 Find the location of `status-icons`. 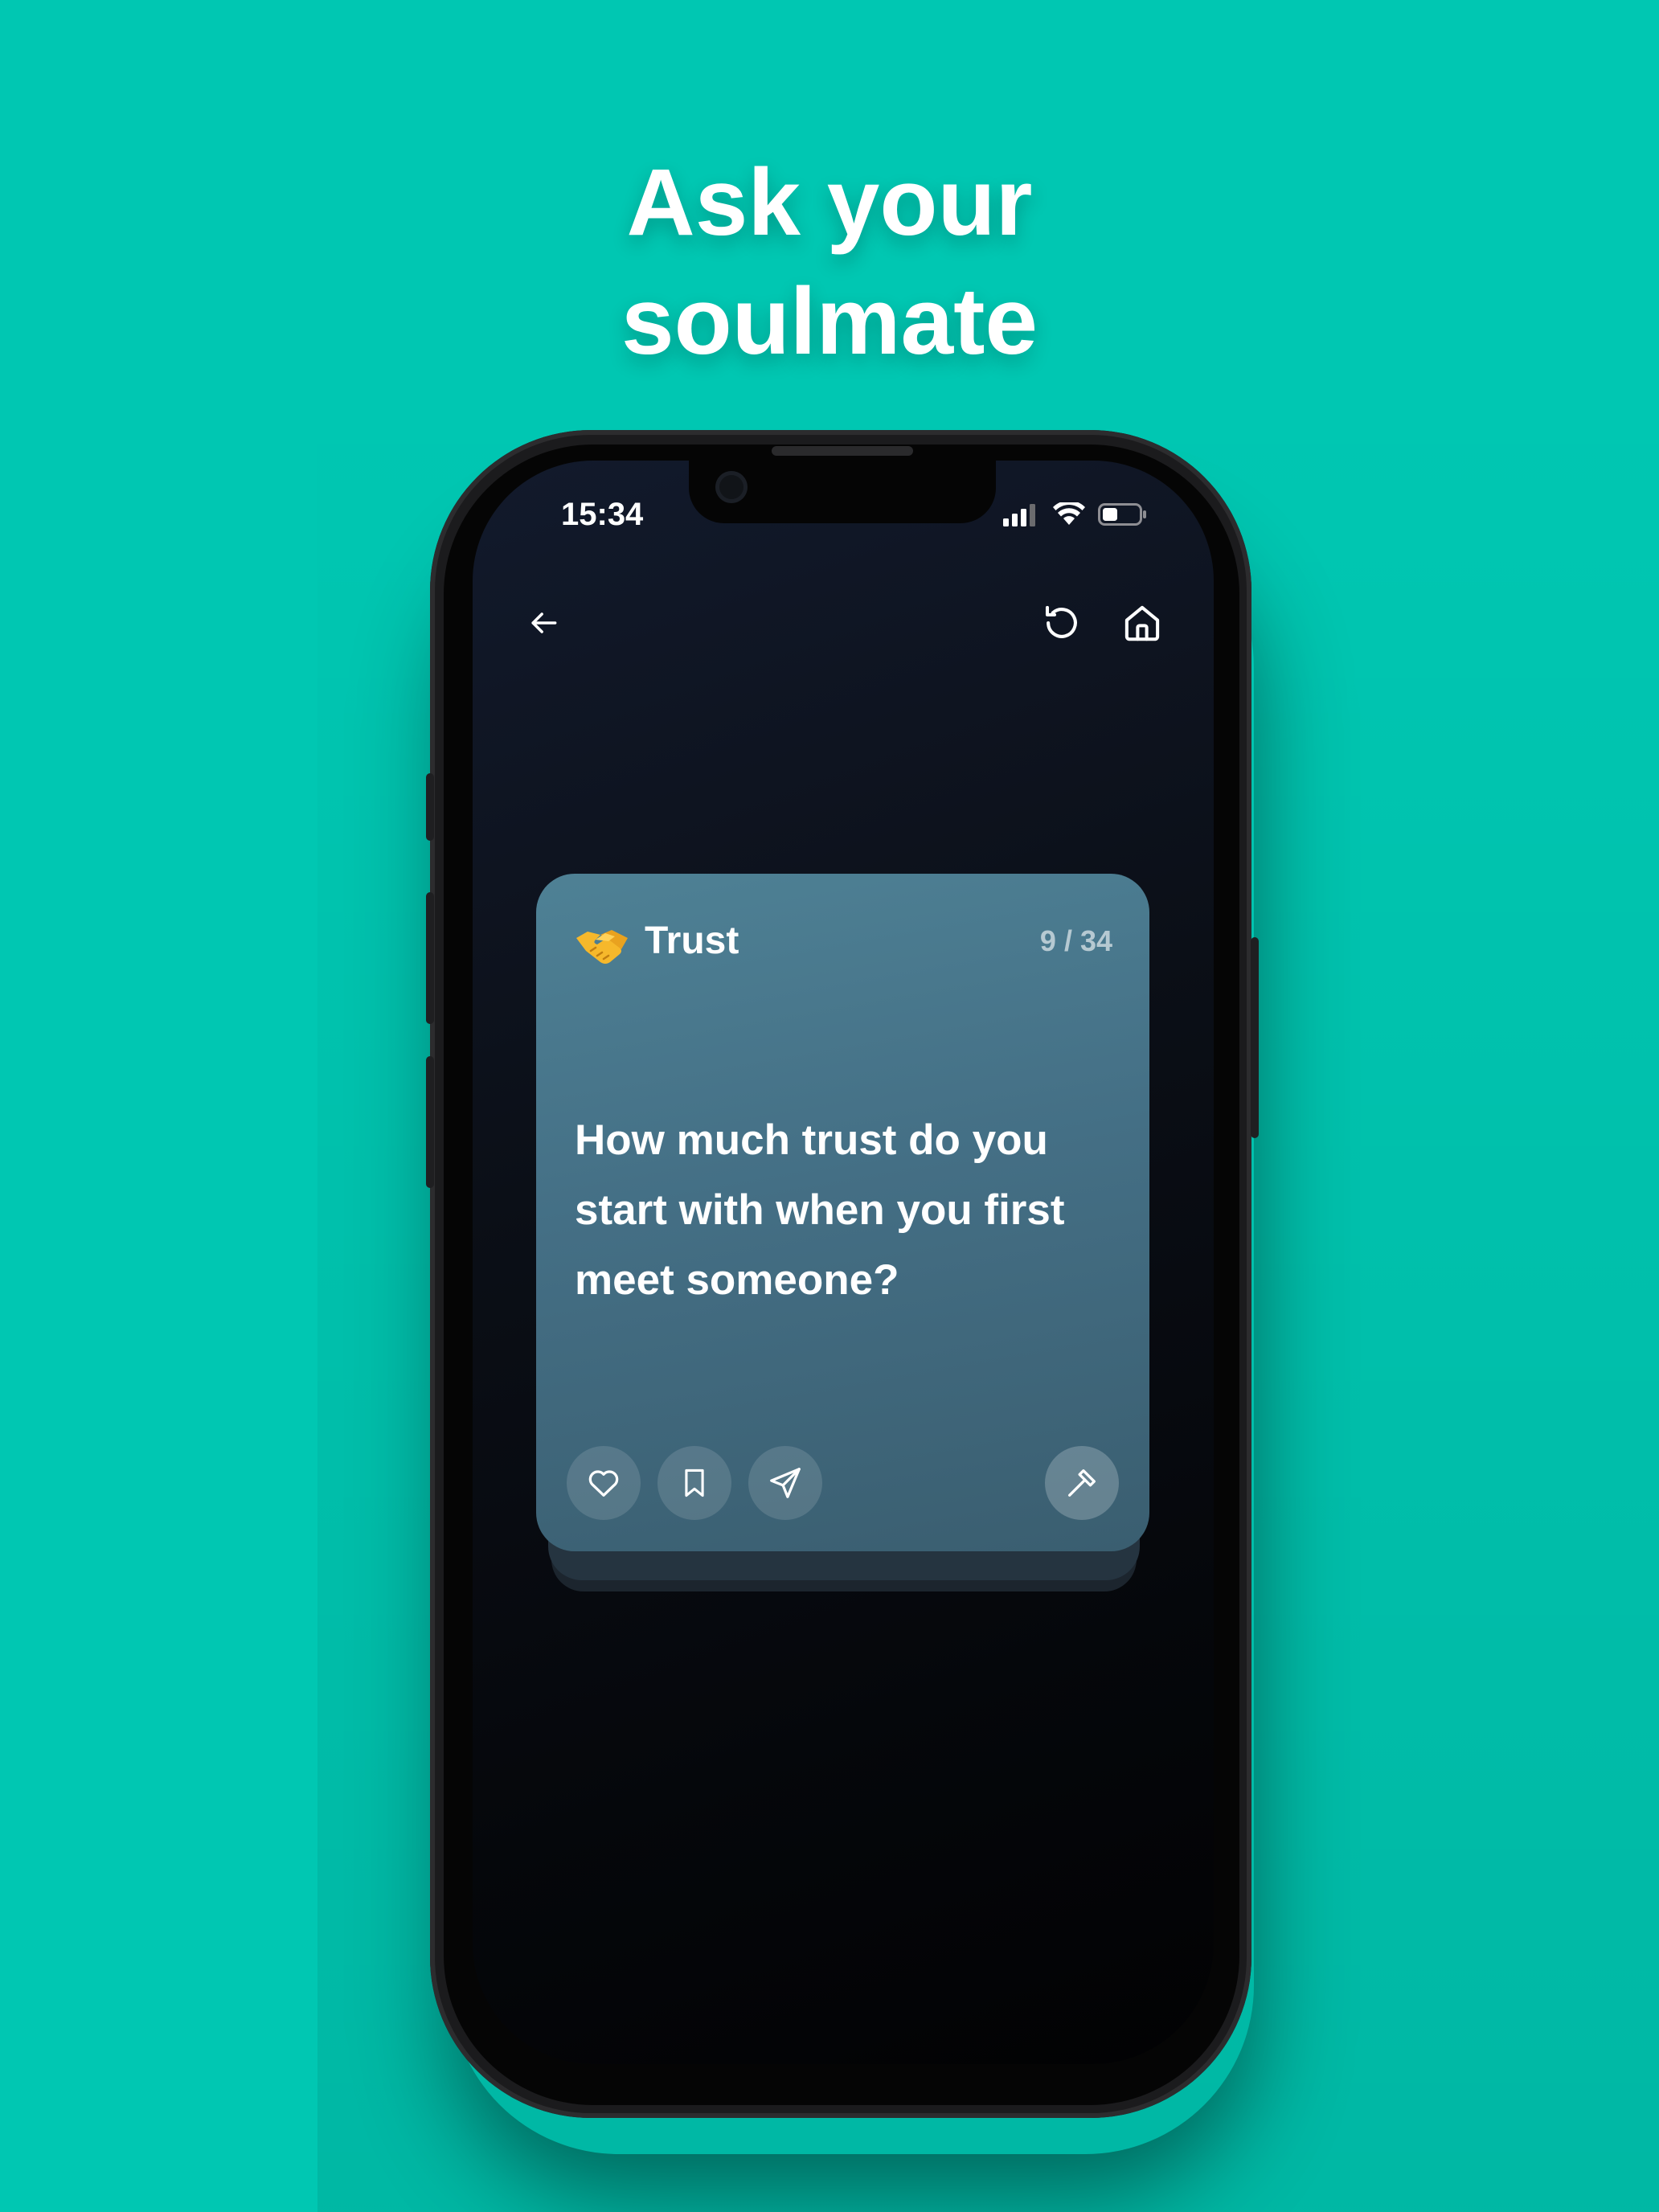

status-icons is located at coordinates (1075, 514).